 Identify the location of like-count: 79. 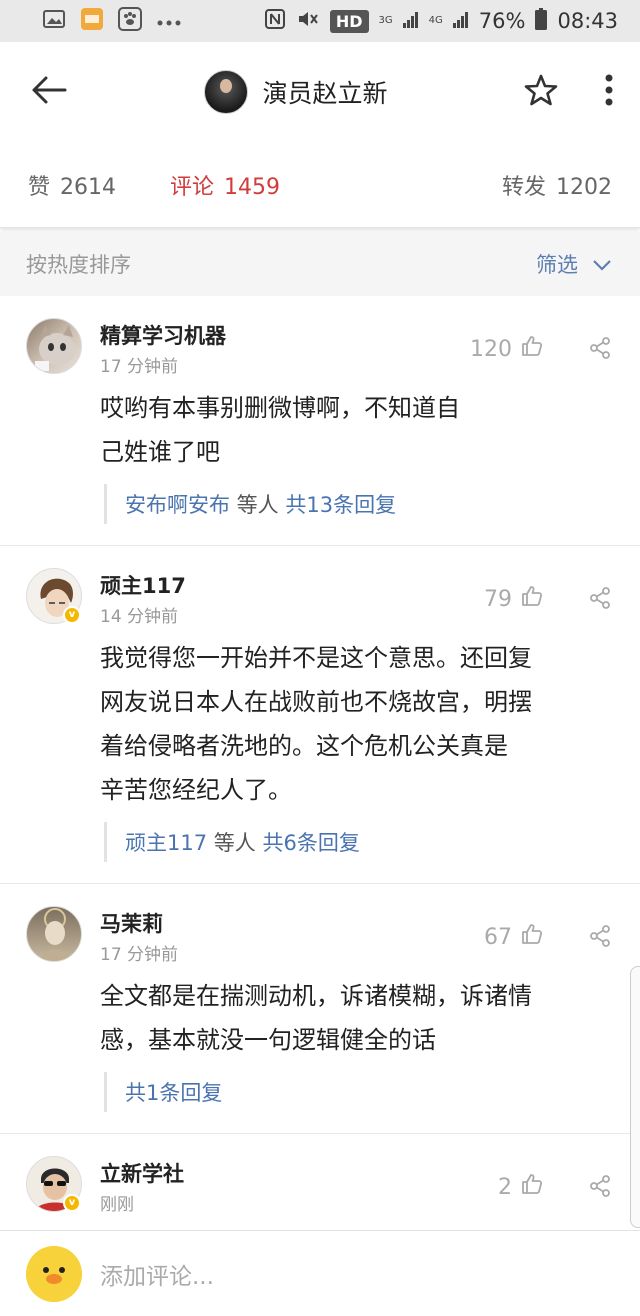
(498, 599).